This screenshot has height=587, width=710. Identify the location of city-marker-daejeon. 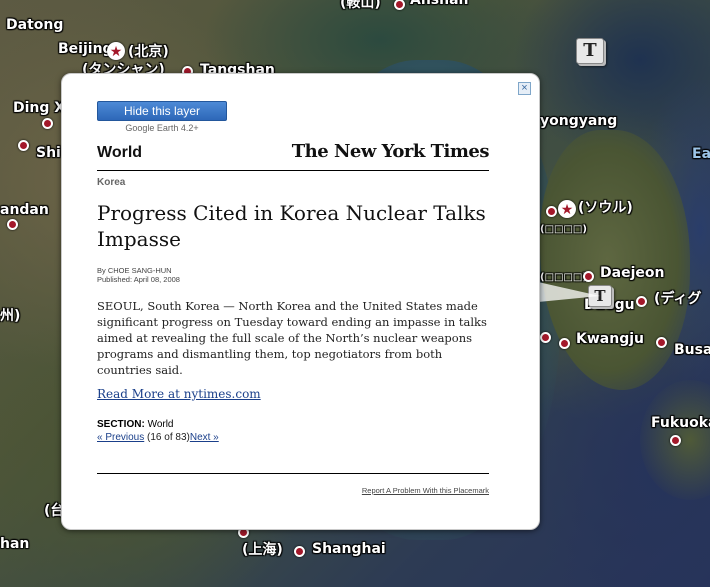
(588, 276).